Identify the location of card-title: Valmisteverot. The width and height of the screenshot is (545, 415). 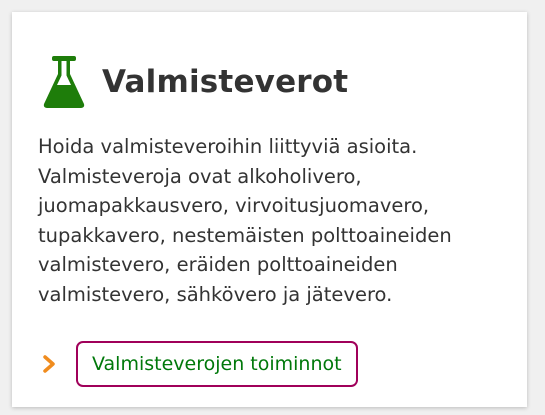
(225, 82).